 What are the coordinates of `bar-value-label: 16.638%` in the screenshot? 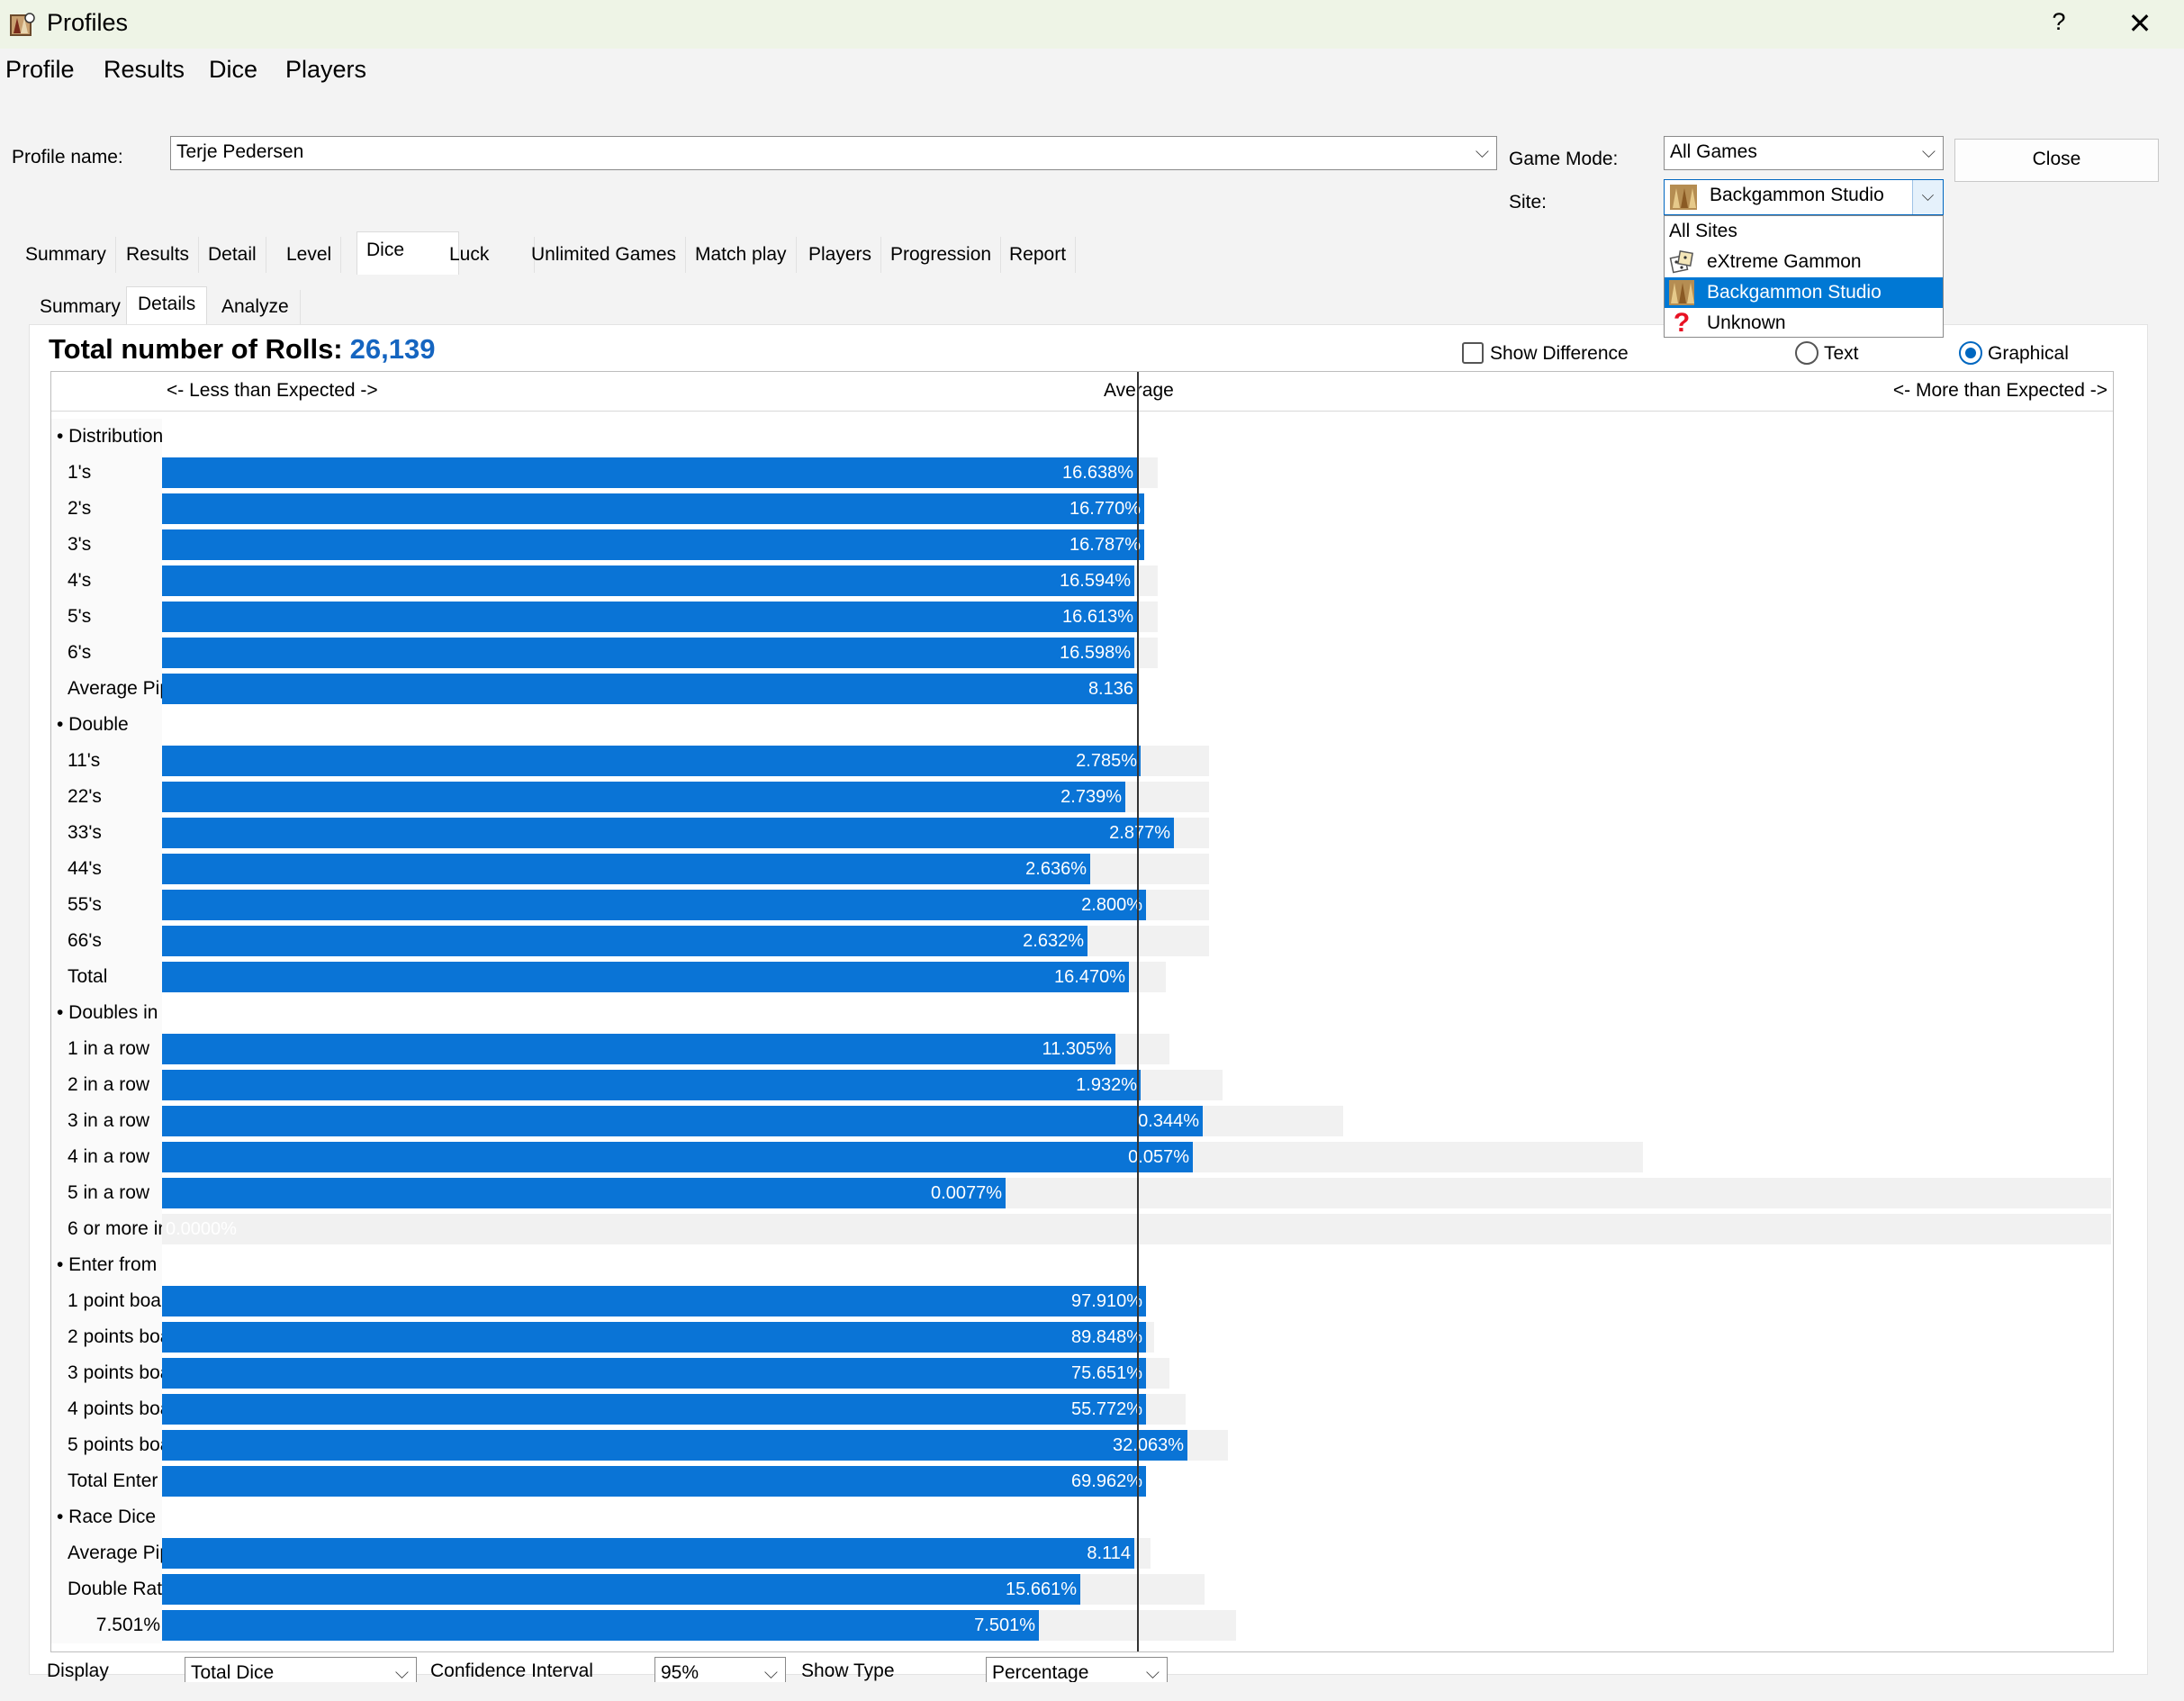 It's located at (1097, 473).